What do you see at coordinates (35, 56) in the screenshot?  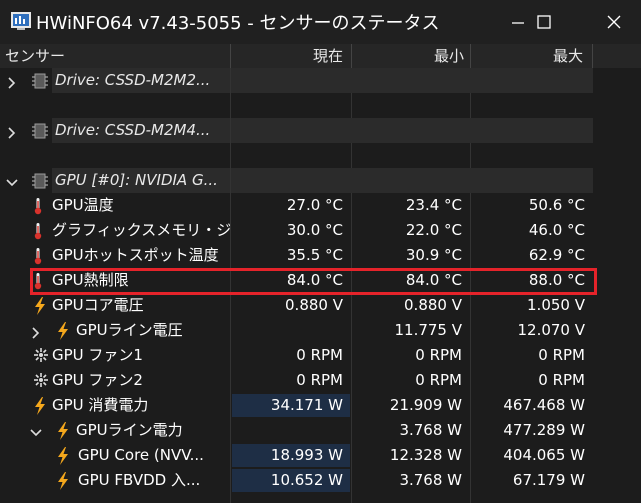 I see `column-header-sensor: センサー` at bounding box center [35, 56].